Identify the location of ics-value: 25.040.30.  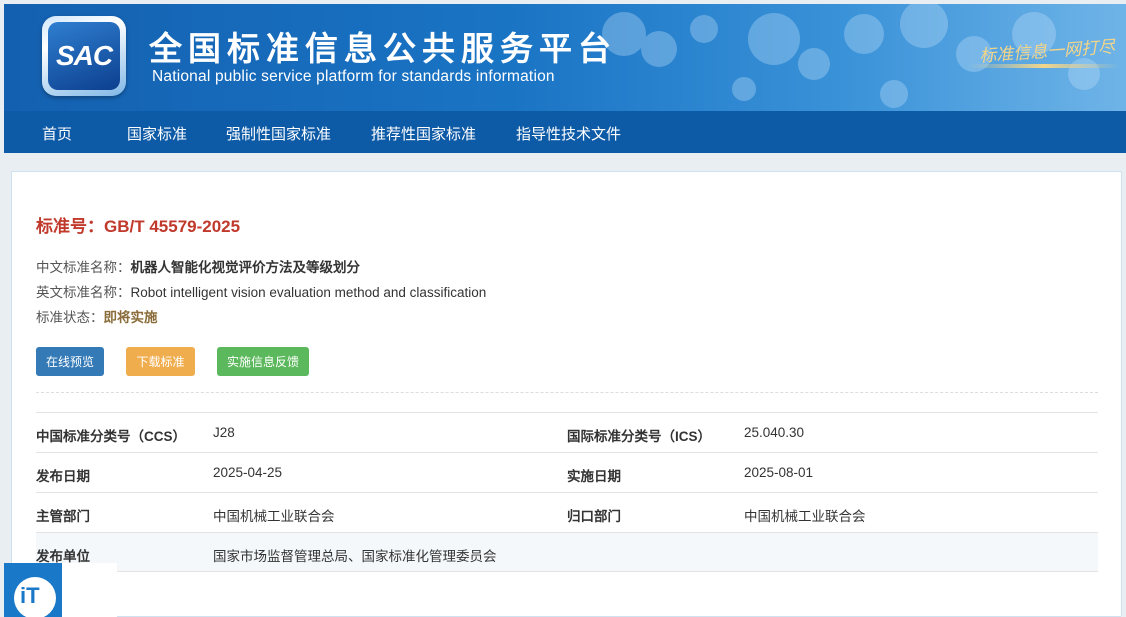
(774, 432).